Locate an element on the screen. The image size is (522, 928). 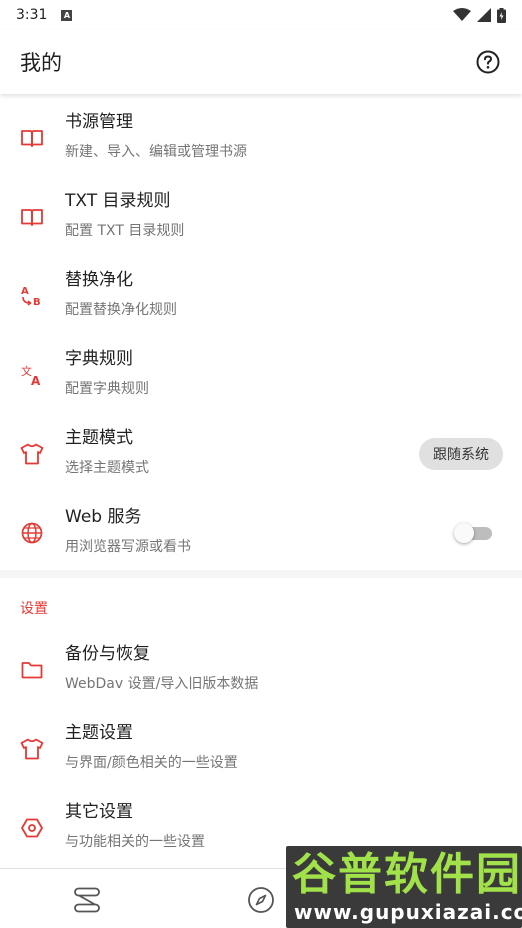
replace-ab-icon: A B is located at coordinates (32, 296).